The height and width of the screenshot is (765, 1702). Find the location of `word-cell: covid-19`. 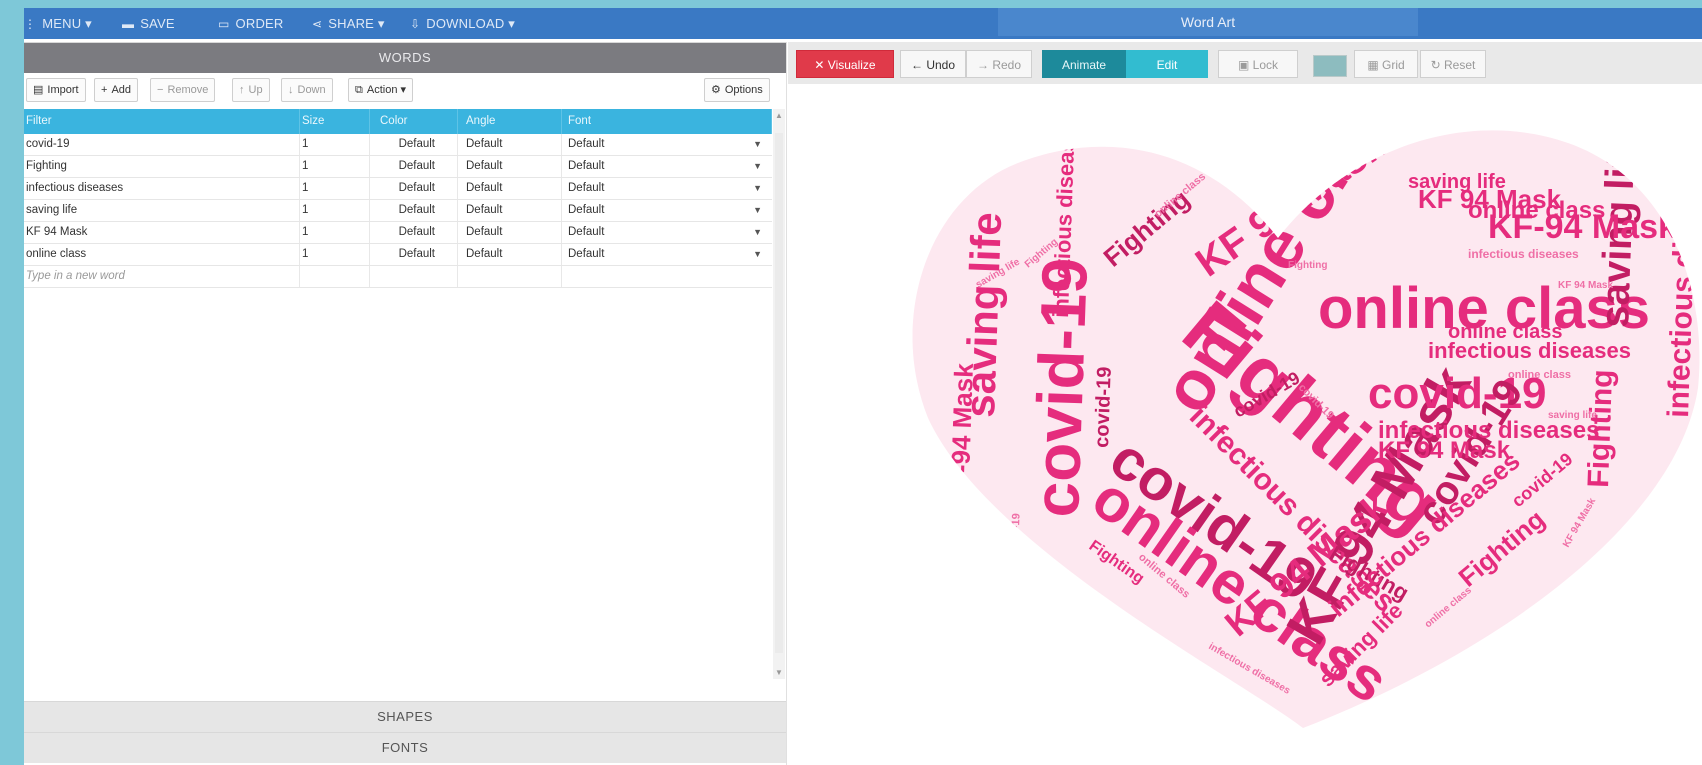

word-cell: covid-19 is located at coordinates (162, 144).